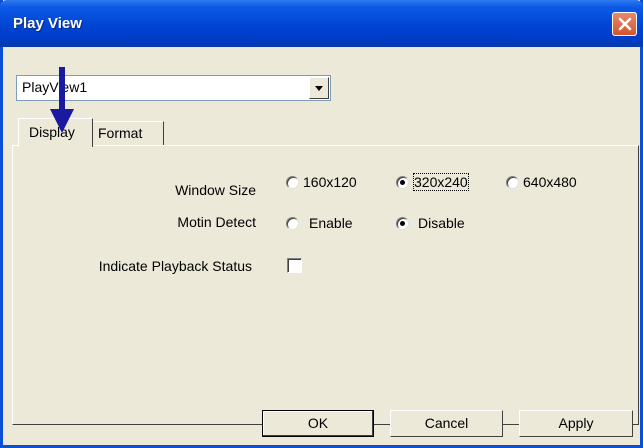  I want to click on chevron-down-icon, so click(319, 88).